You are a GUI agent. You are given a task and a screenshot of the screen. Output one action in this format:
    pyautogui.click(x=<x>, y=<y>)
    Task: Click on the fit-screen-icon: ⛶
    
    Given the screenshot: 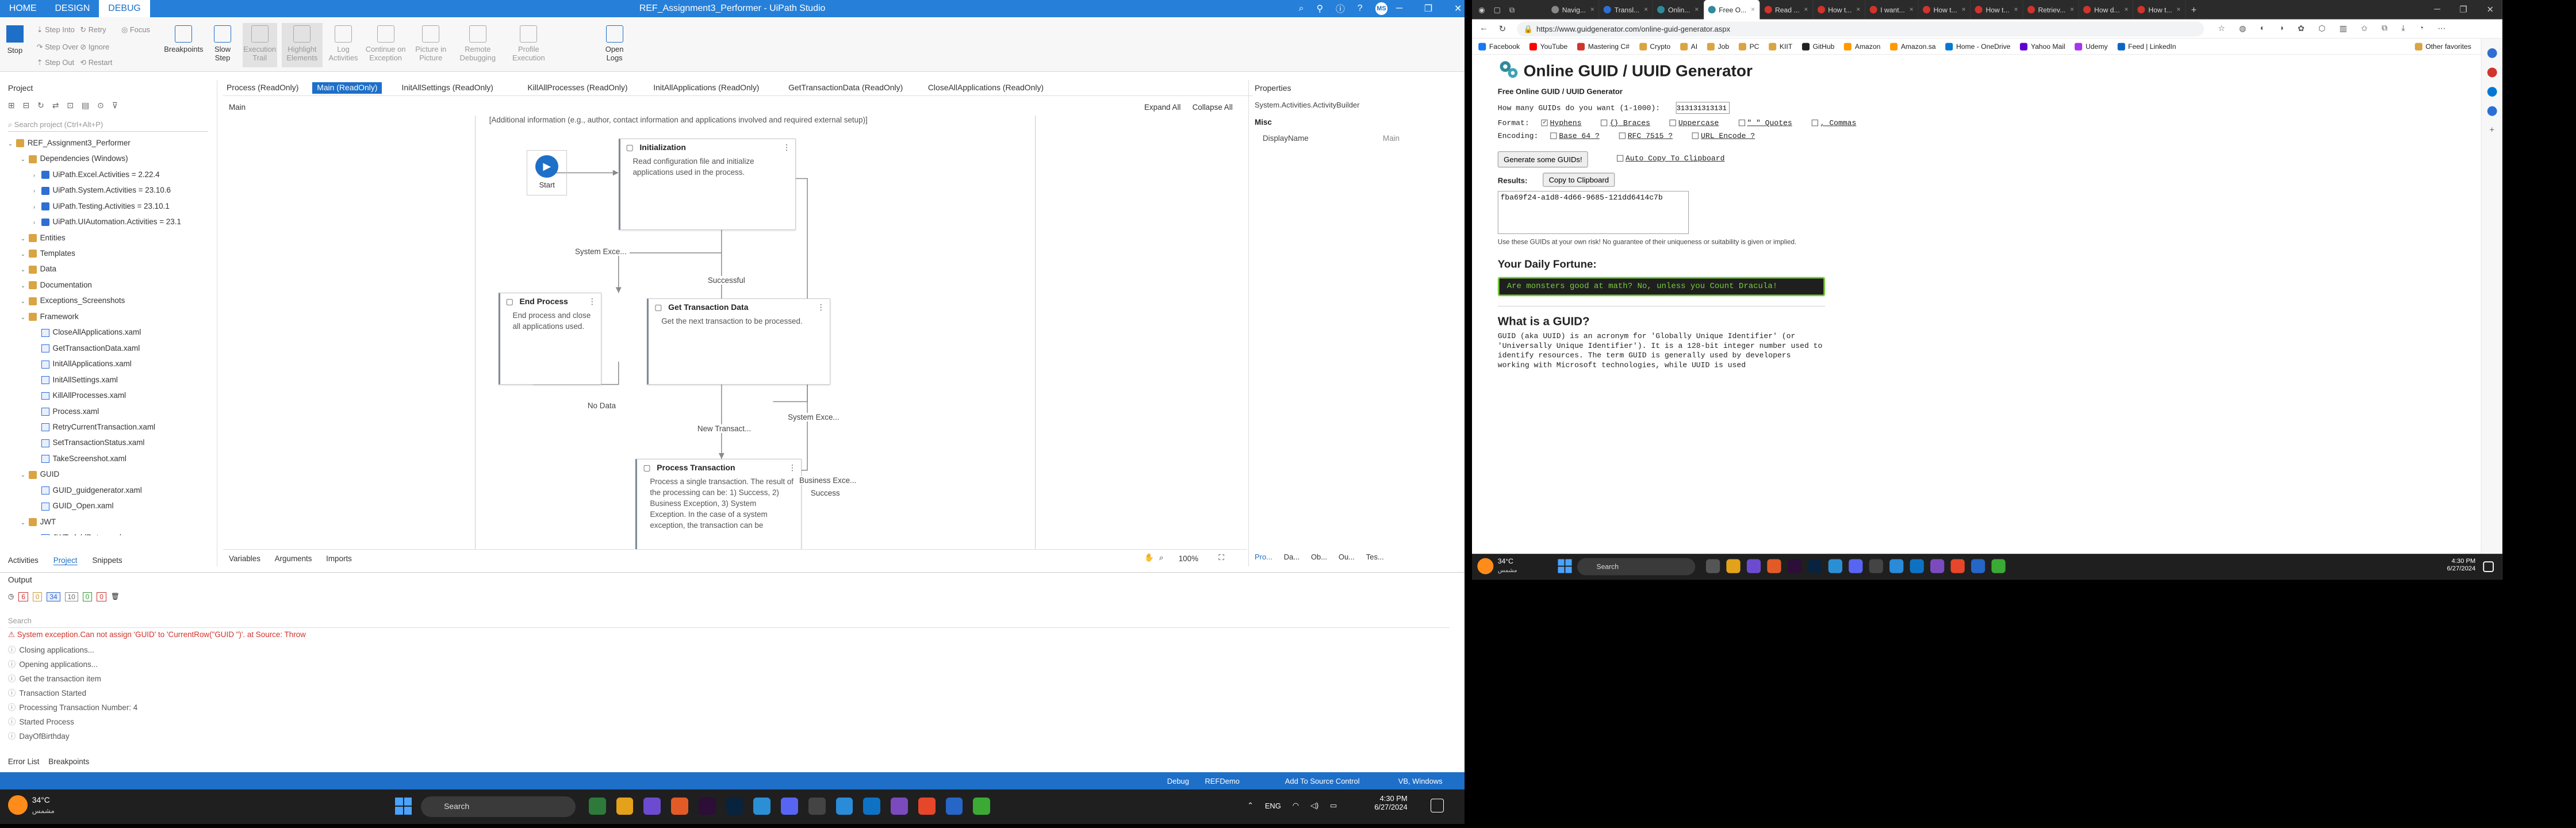 What is the action you would take?
    pyautogui.click(x=1221, y=557)
    